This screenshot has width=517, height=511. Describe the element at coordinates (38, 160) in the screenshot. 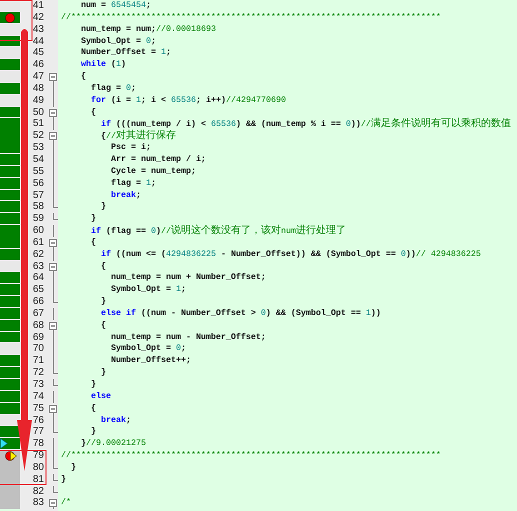

I see `line-number: 54` at that location.